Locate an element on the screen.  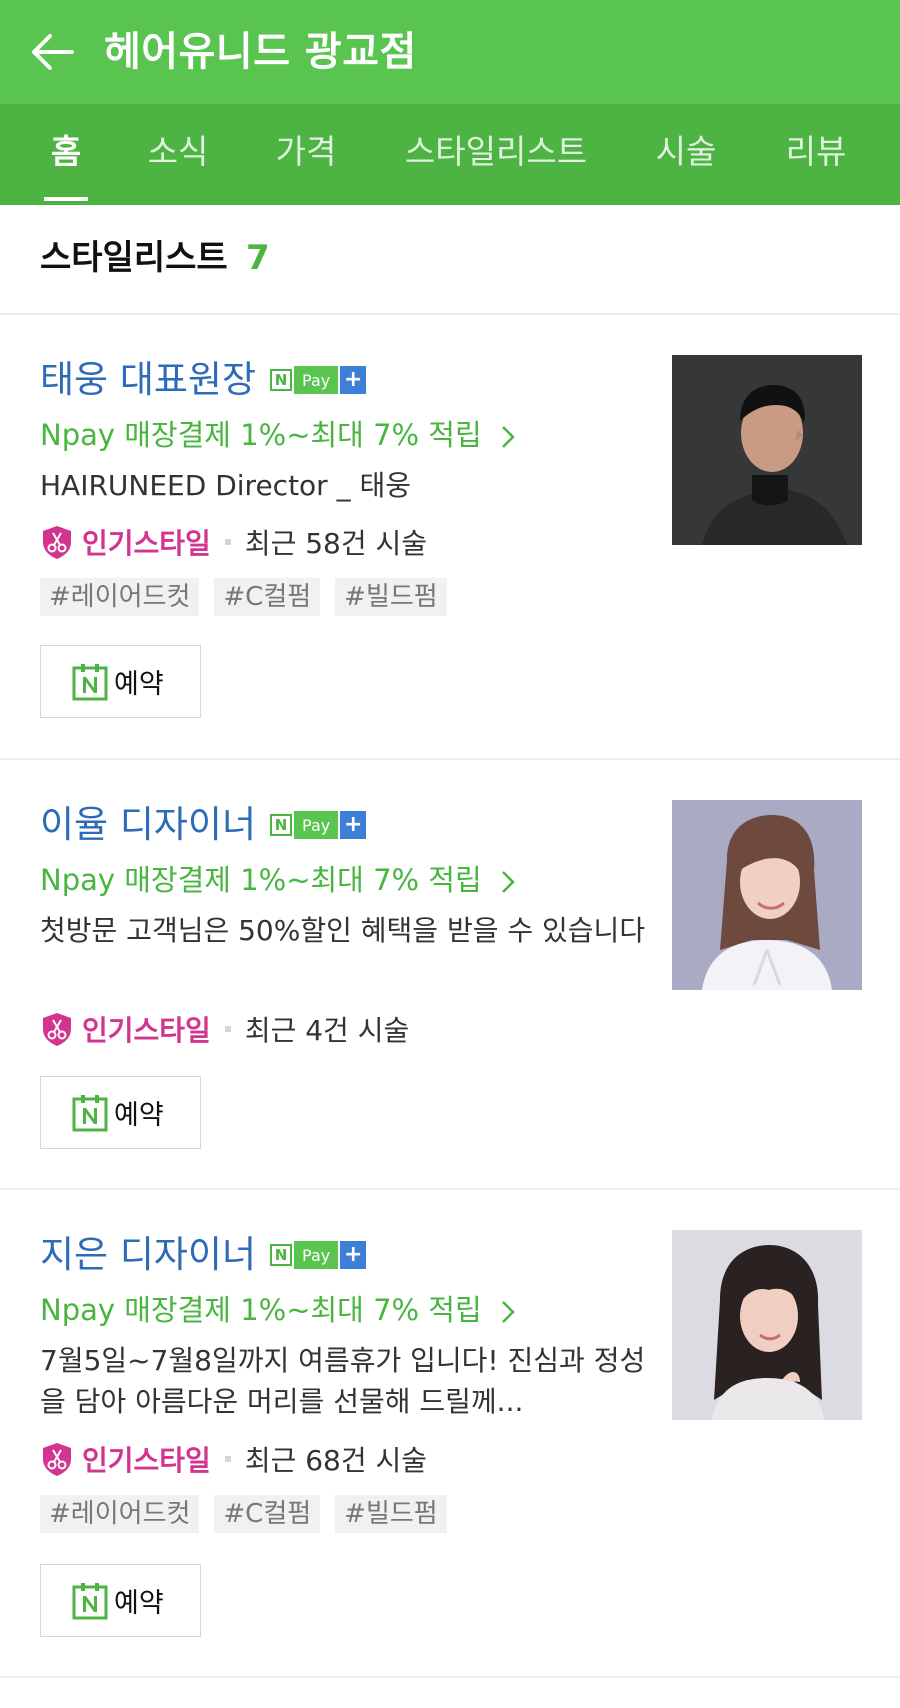
recent-treatments: 최근 68건 시술 is located at coordinates (336, 1460).